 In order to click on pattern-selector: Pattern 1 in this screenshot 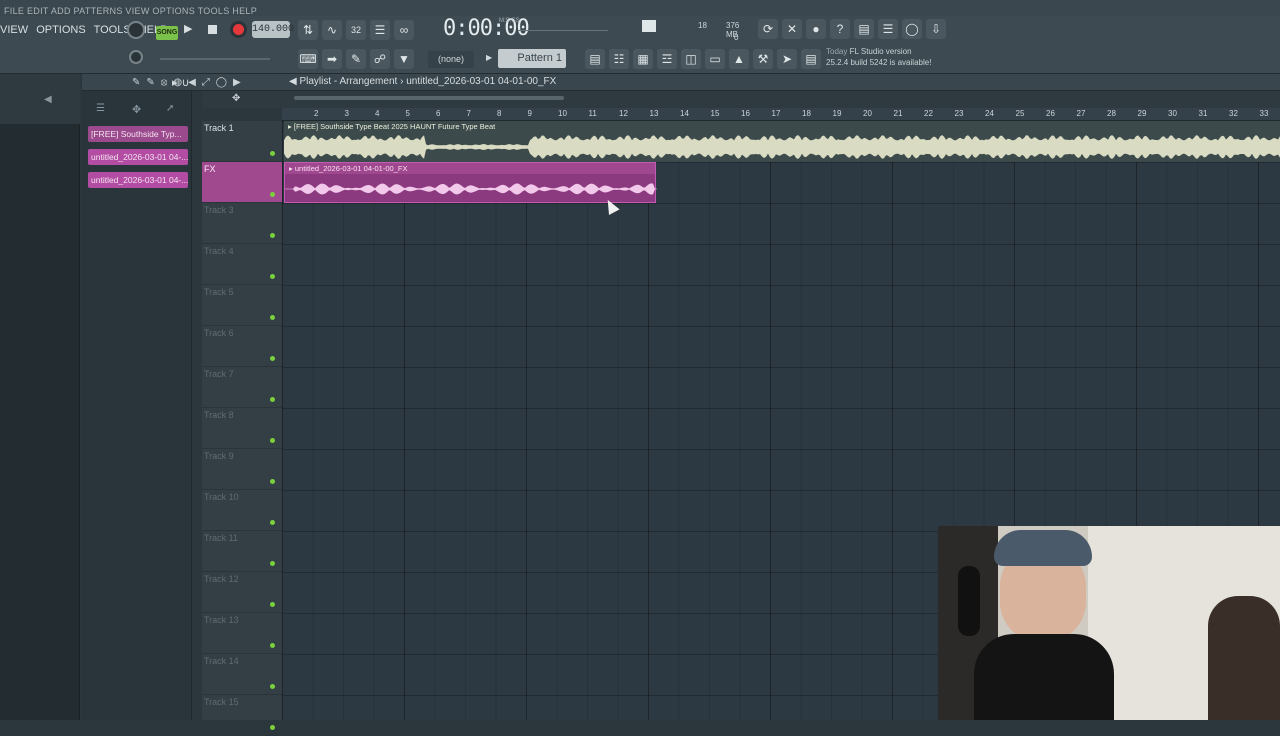, I will do `click(532, 58)`.